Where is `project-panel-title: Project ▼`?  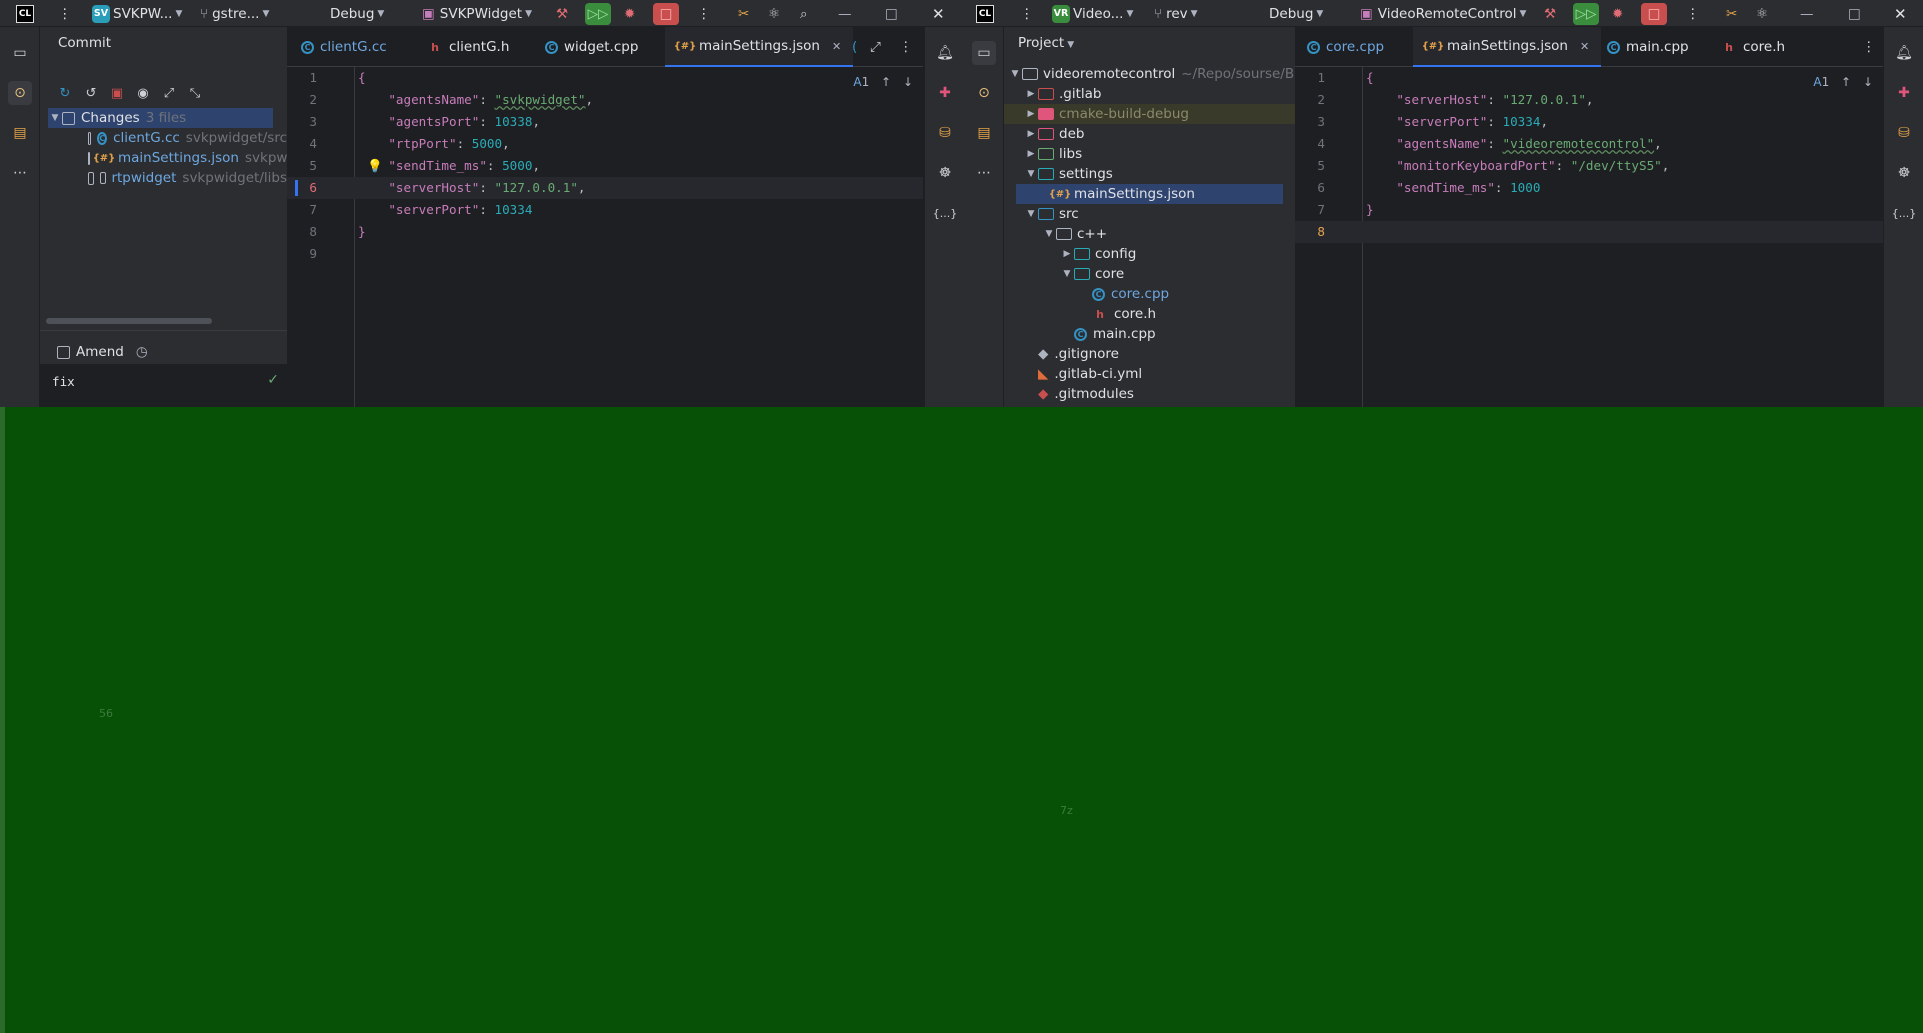 project-panel-title: Project ▼ is located at coordinates (1046, 43).